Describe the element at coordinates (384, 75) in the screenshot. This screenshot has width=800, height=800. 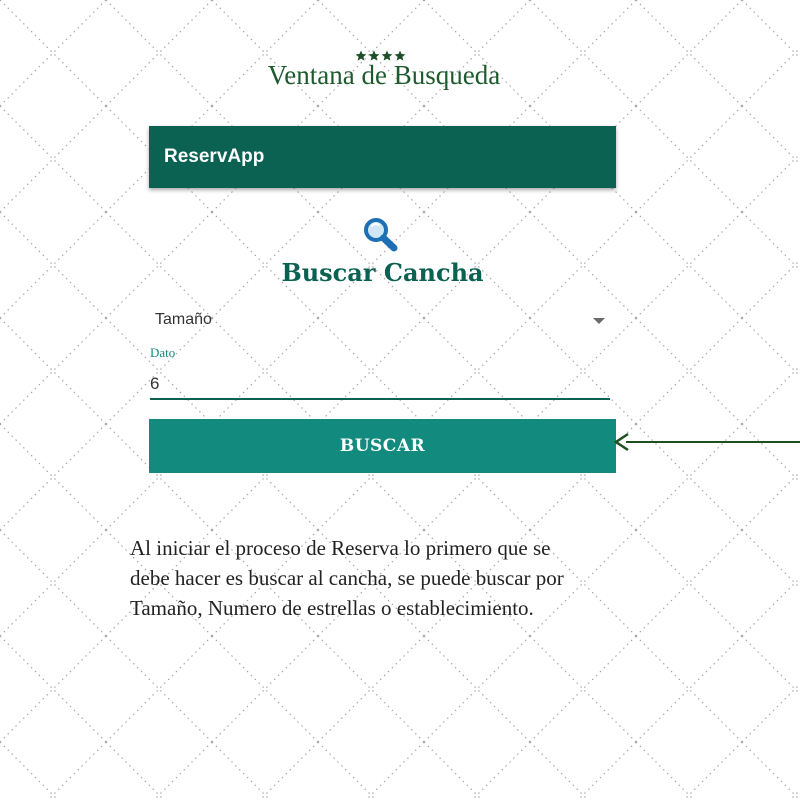
I see `page-title: Ventana de Busqueda` at that location.